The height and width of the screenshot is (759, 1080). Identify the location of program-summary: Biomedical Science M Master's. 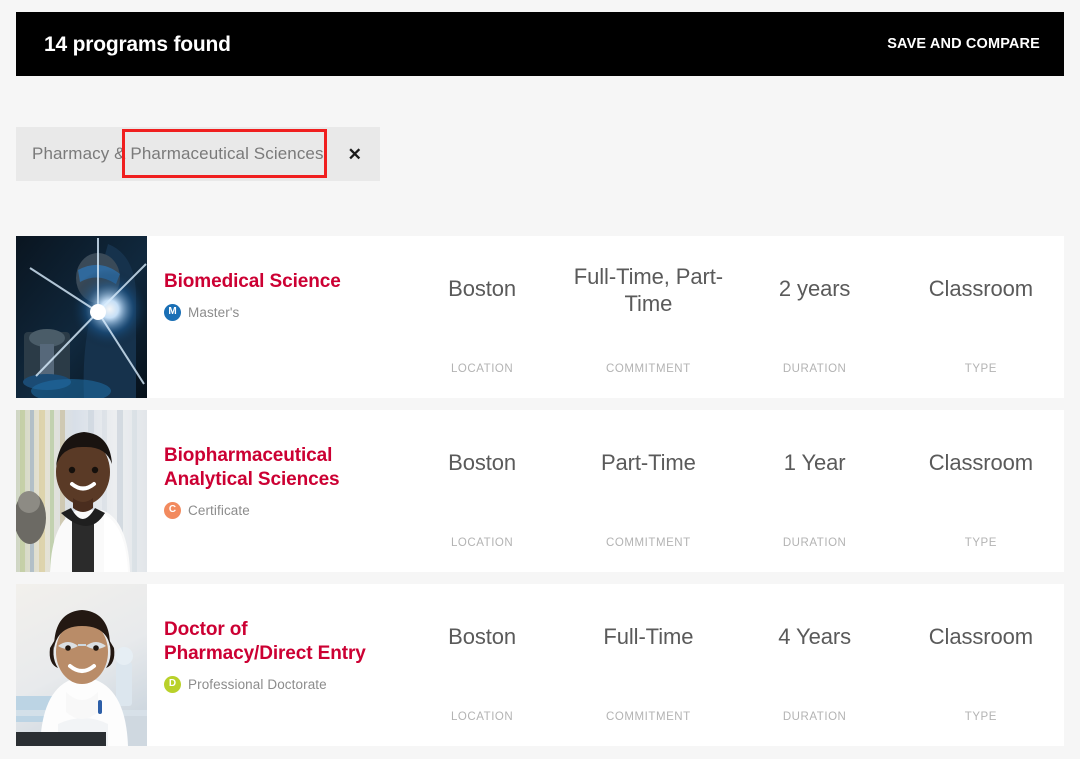
(281, 317).